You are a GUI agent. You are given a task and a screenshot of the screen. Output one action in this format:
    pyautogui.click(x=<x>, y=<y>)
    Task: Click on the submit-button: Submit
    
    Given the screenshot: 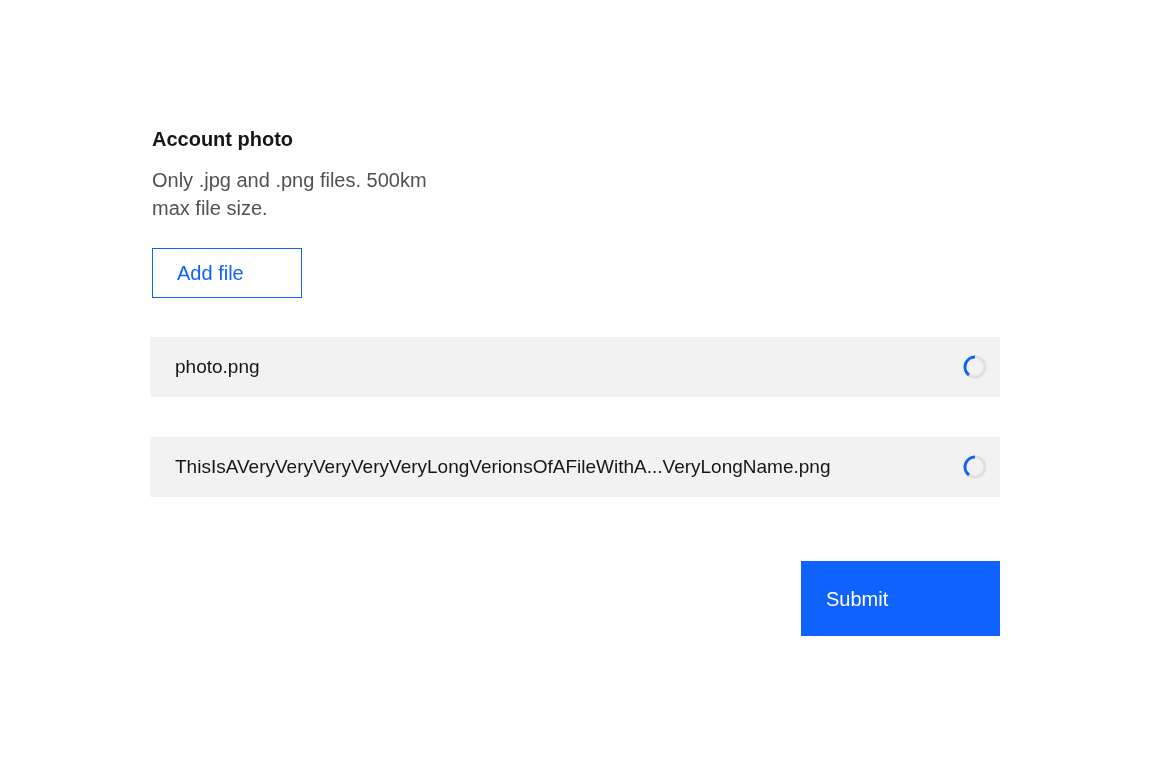 What is the action you would take?
    pyautogui.click(x=900, y=598)
    